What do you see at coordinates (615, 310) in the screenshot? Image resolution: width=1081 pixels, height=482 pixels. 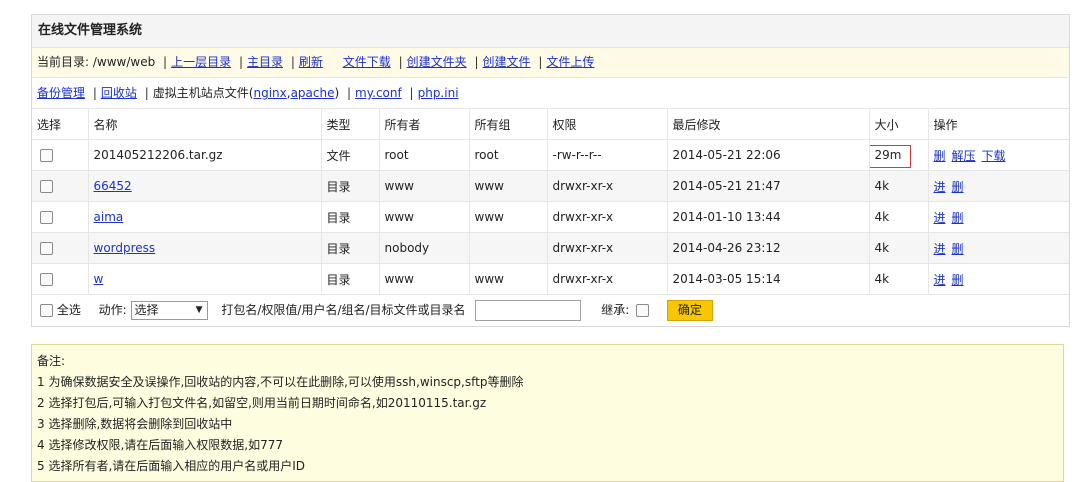 I see `inherit-label: 继承:` at bounding box center [615, 310].